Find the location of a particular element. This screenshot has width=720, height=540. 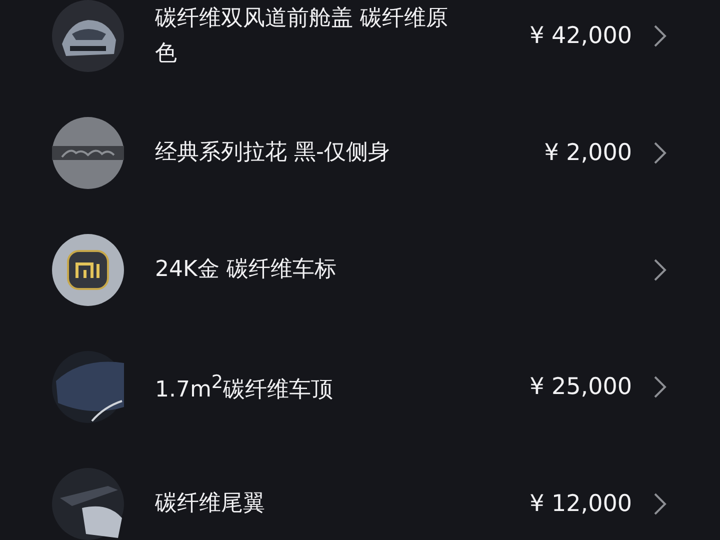

logo-emblem-icon is located at coordinates (88, 270).